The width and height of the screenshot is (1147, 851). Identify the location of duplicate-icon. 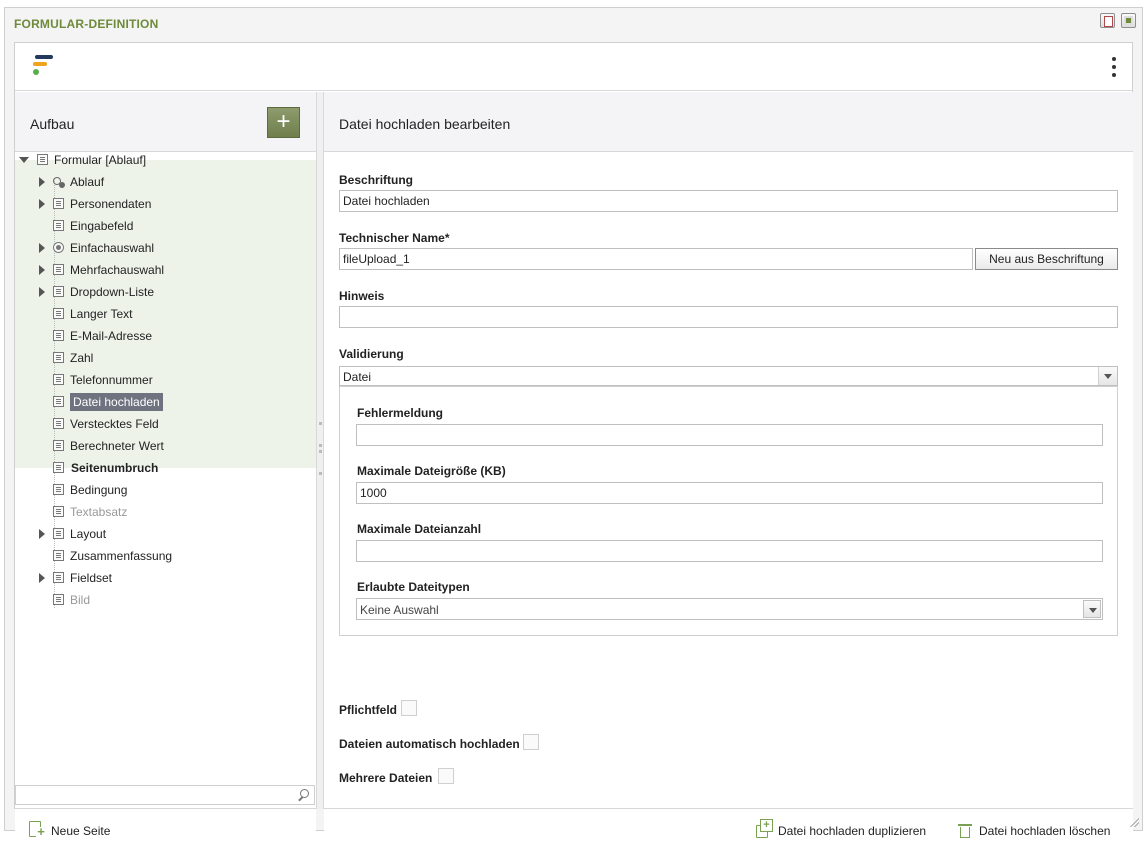
(764, 828).